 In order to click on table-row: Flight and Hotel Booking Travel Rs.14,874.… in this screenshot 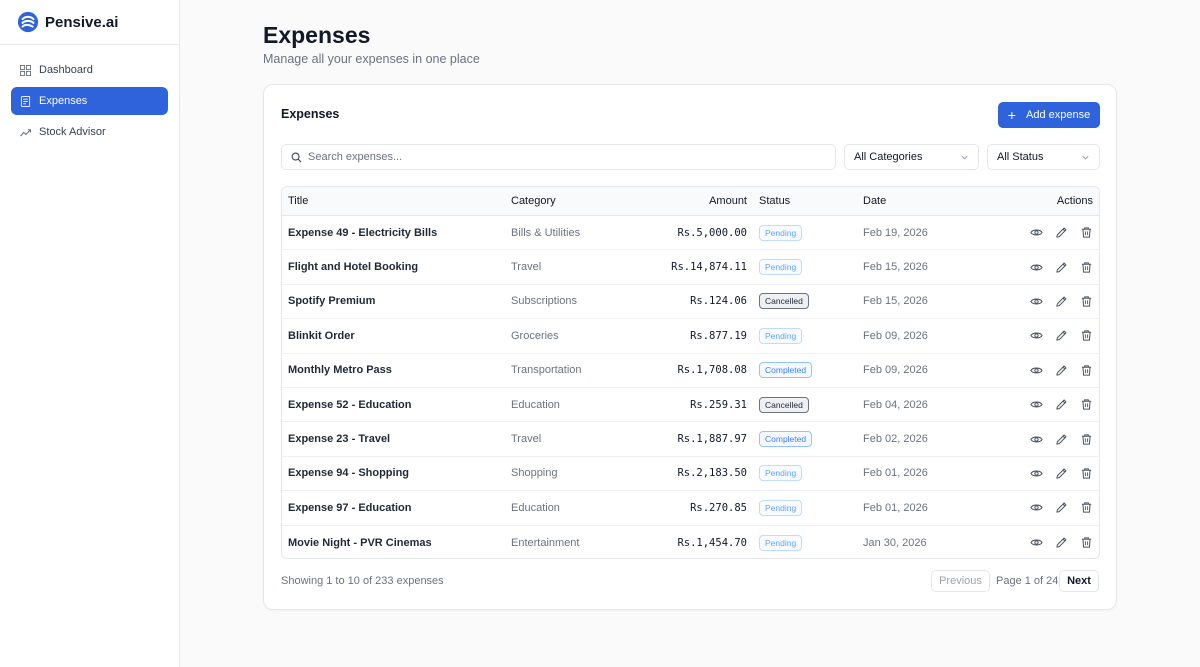, I will do `click(690, 267)`.